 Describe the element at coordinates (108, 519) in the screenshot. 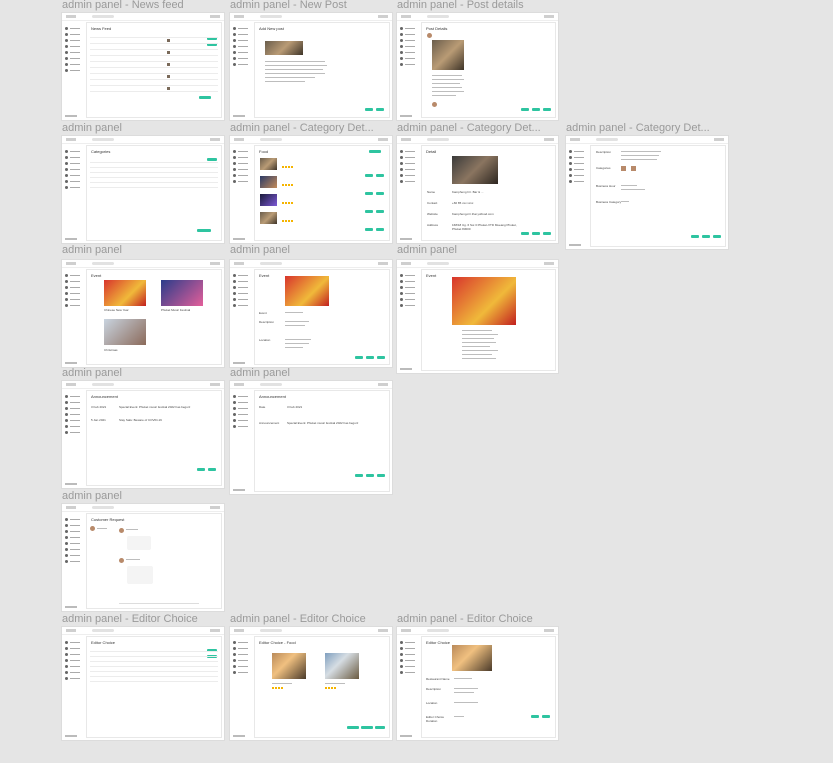

I see `page-title: Customer Request` at that location.